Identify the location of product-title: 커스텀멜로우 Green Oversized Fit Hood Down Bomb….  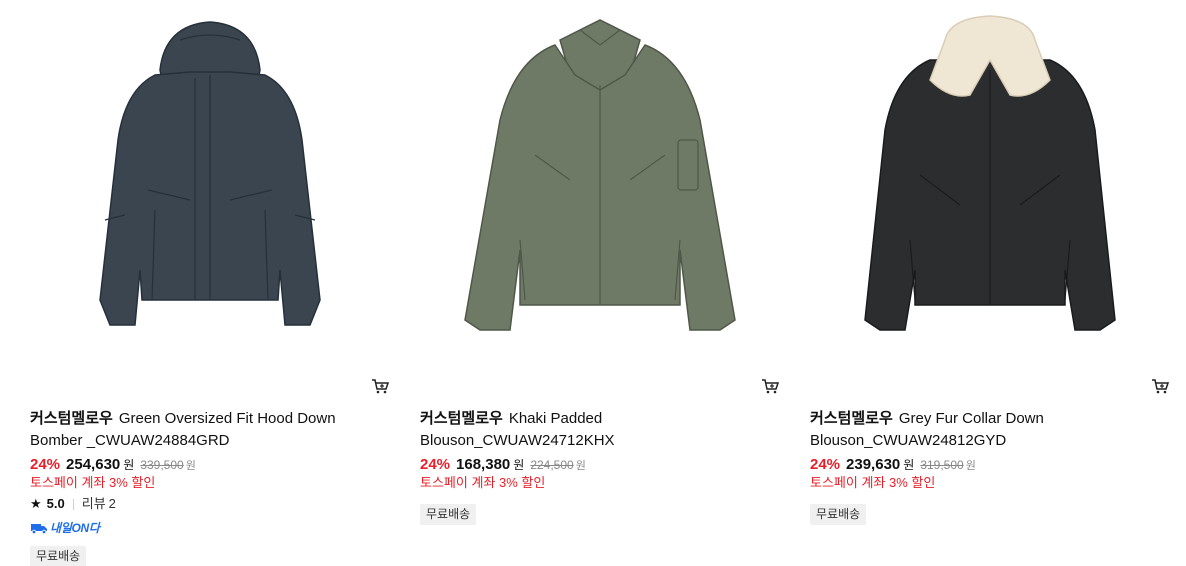
(195, 430).